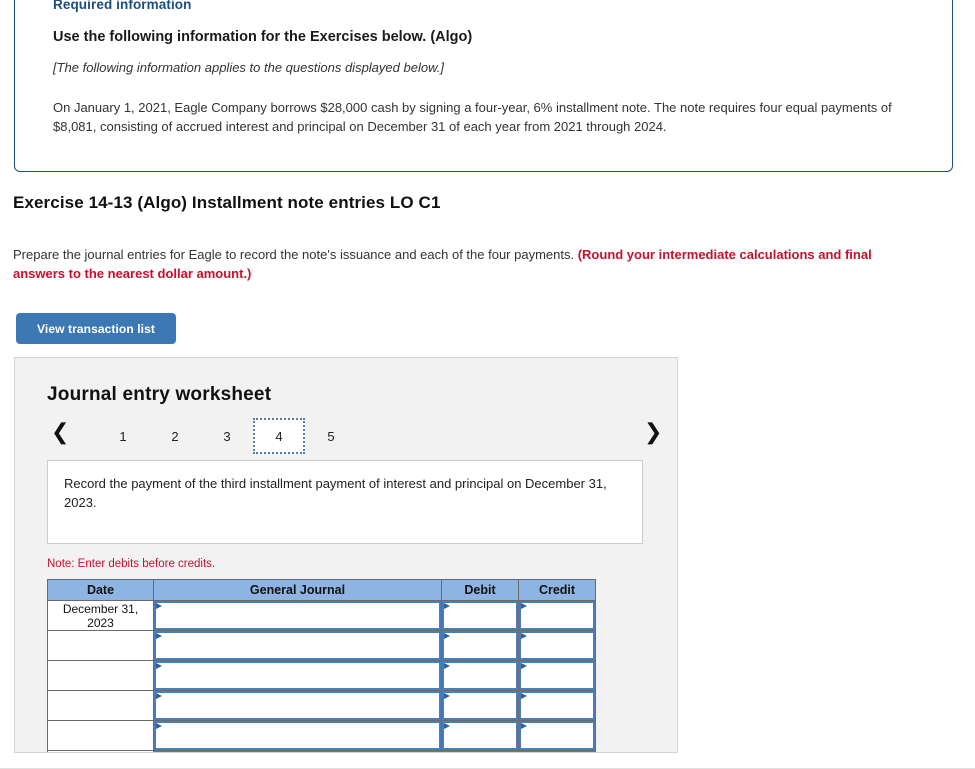 The image size is (975, 769). I want to click on row-1-credit-input, so click(557, 645).